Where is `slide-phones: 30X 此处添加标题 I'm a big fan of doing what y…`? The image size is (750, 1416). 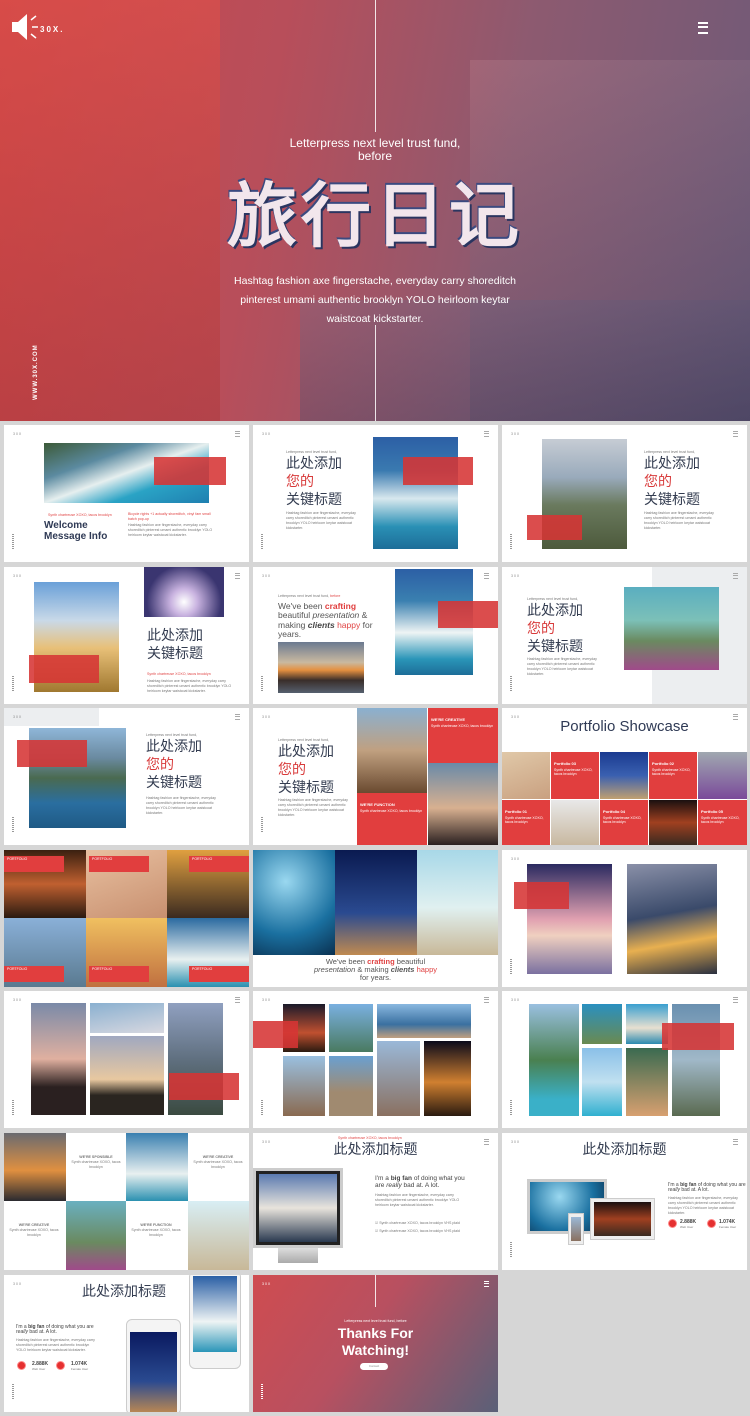 slide-phones: 30X 此处添加标题 I'm a big fan of doing what y… is located at coordinates (126, 1343).